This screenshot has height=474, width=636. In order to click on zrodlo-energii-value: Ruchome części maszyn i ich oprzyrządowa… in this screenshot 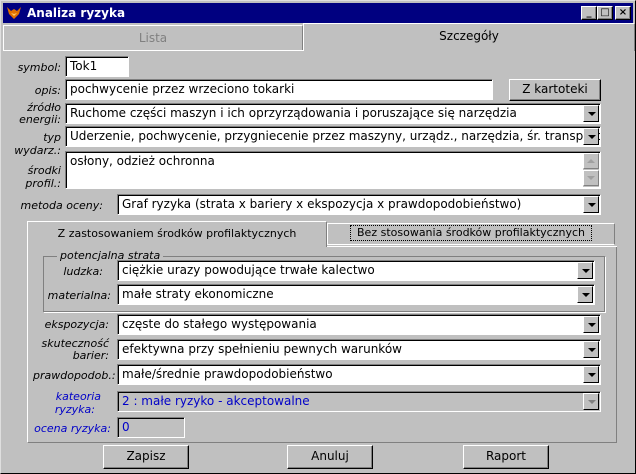, I will do `click(293, 113)`.